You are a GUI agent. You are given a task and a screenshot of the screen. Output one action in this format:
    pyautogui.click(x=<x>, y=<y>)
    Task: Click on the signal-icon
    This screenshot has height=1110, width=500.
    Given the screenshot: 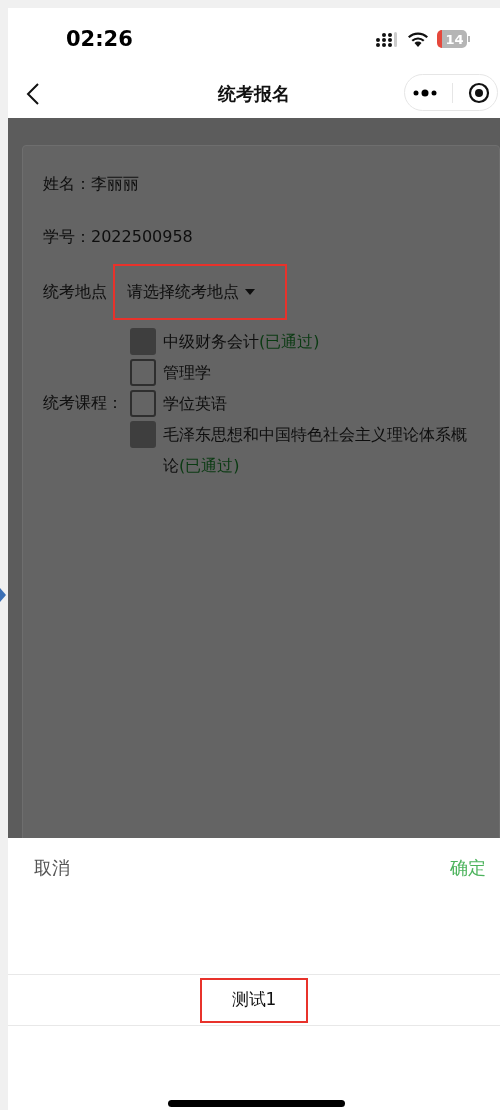 What is the action you would take?
    pyautogui.click(x=387, y=39)
    